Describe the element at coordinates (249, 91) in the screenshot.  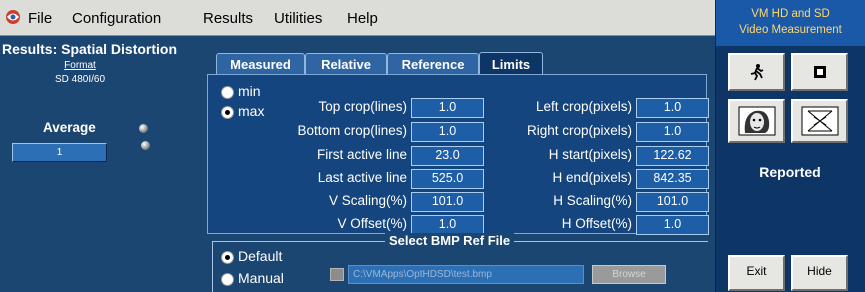
I see `min-label: min` at that location.